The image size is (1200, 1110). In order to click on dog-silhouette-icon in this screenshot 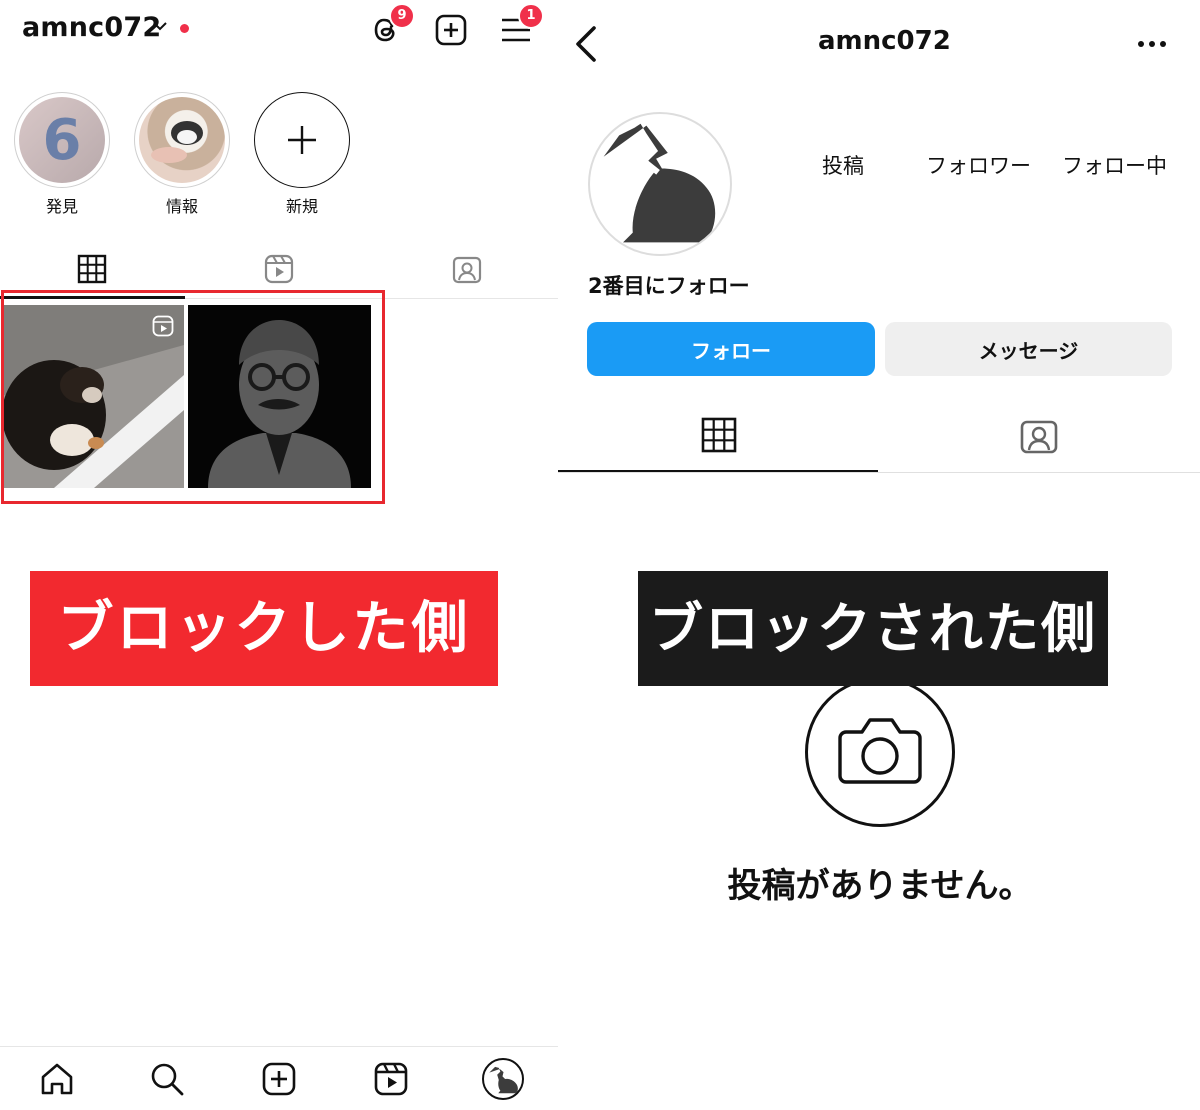, I will do `click(659, 183)`.